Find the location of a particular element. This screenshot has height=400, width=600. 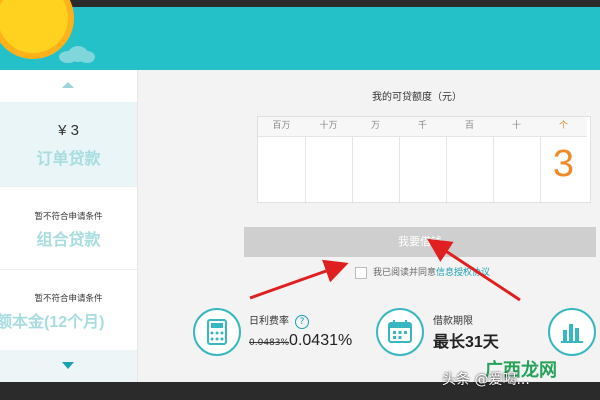

digit-column: 十万 is located at coordinates (329, 159).